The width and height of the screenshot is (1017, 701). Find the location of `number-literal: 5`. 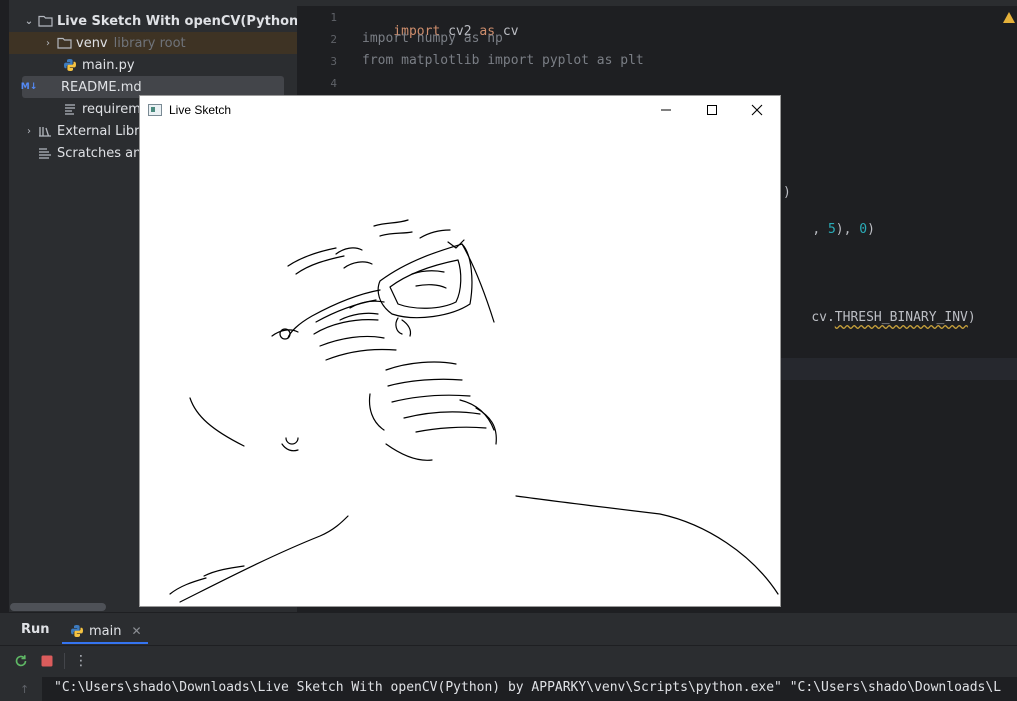

number-literal: 5 is located at coordinates (831, 229).